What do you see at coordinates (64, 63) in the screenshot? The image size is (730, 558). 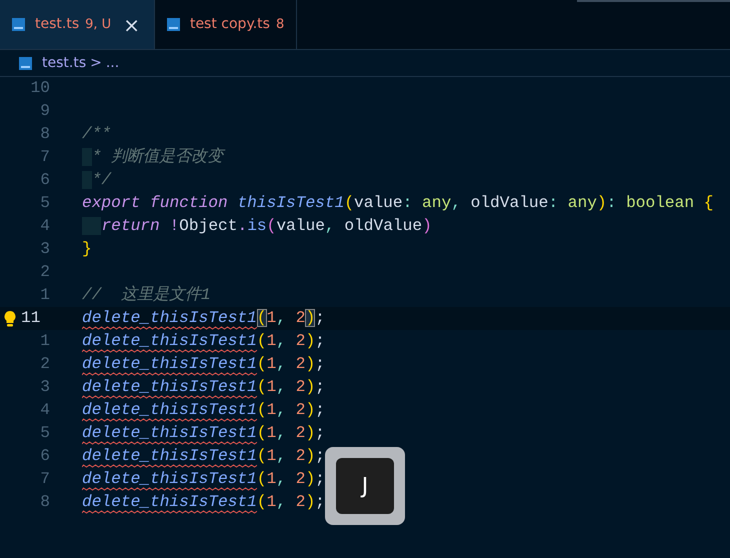 I see `breadcrumb-item: test.ts` at bounding box center [64, 63].